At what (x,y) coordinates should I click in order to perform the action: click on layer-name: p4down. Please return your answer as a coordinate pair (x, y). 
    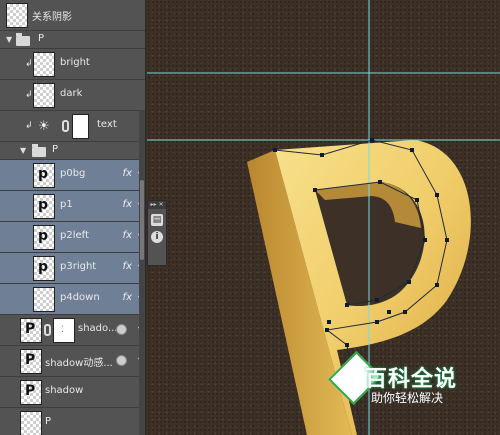
    Looking at the image, I should click on (80, 297).